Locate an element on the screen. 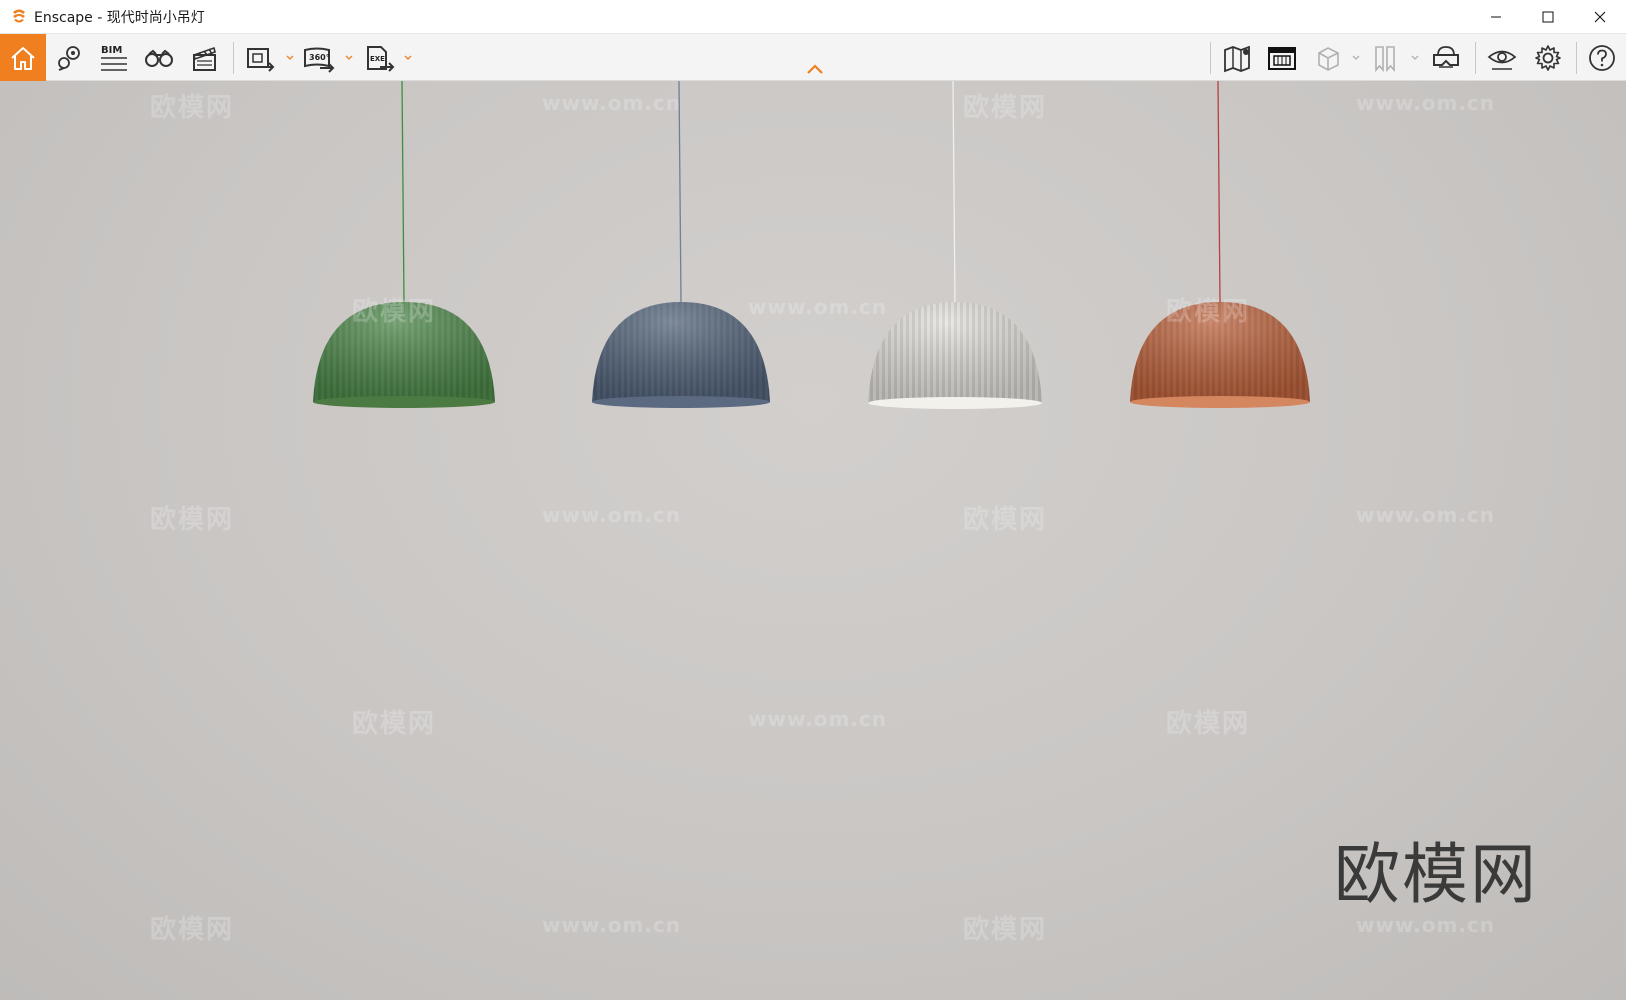 The height and width of the screenshot is (1000, 1626). home-icon is located at coordinates (23, 58).